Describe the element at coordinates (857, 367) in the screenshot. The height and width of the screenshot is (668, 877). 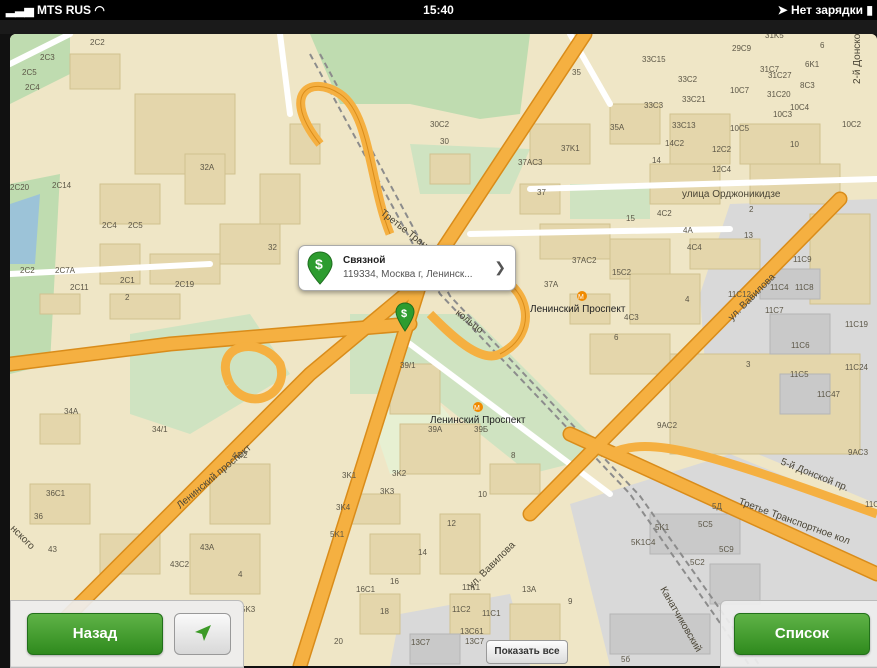
I see `building-number: 11C24` at that location.